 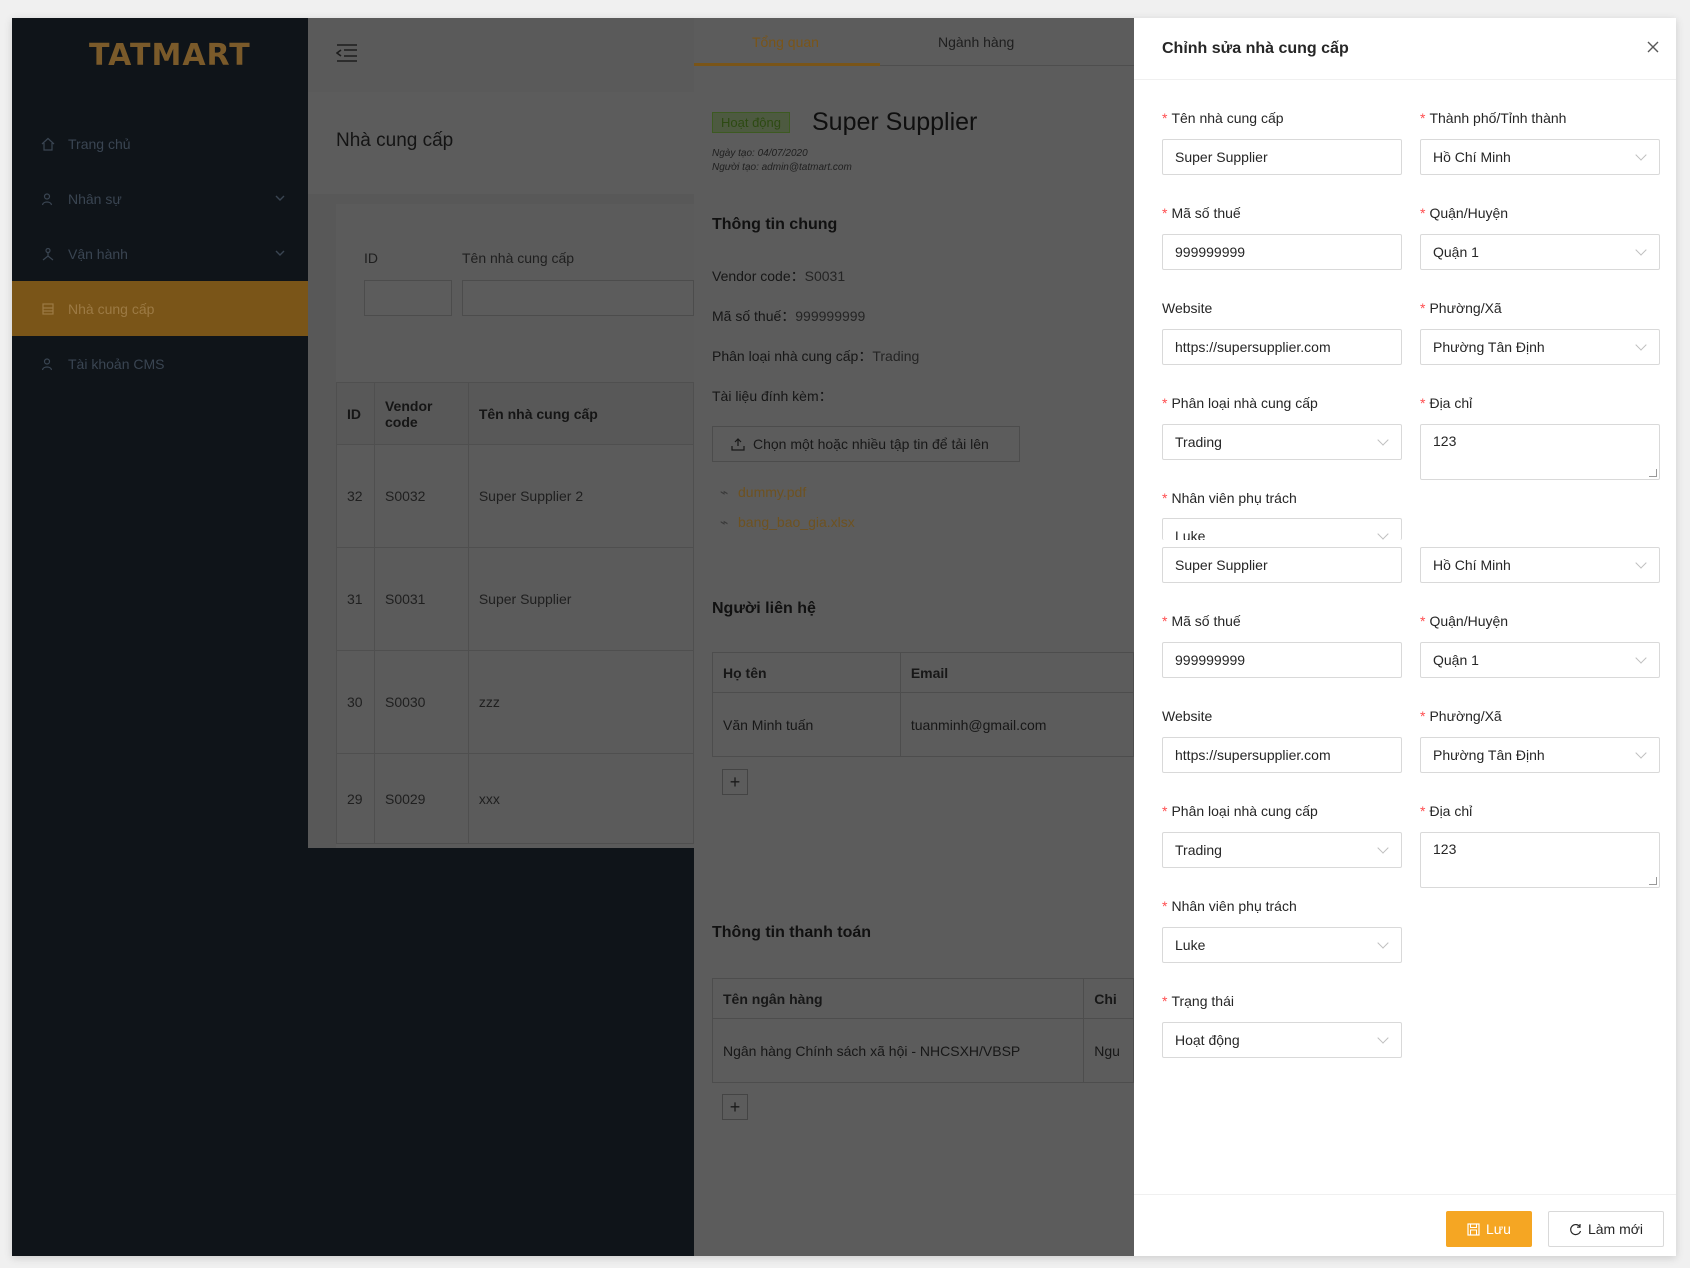 What do you see at coordinates (1198, 1001) in the screenshot?
I see `status-label: * Trạng thái` at bounding box center [1198, 1001].